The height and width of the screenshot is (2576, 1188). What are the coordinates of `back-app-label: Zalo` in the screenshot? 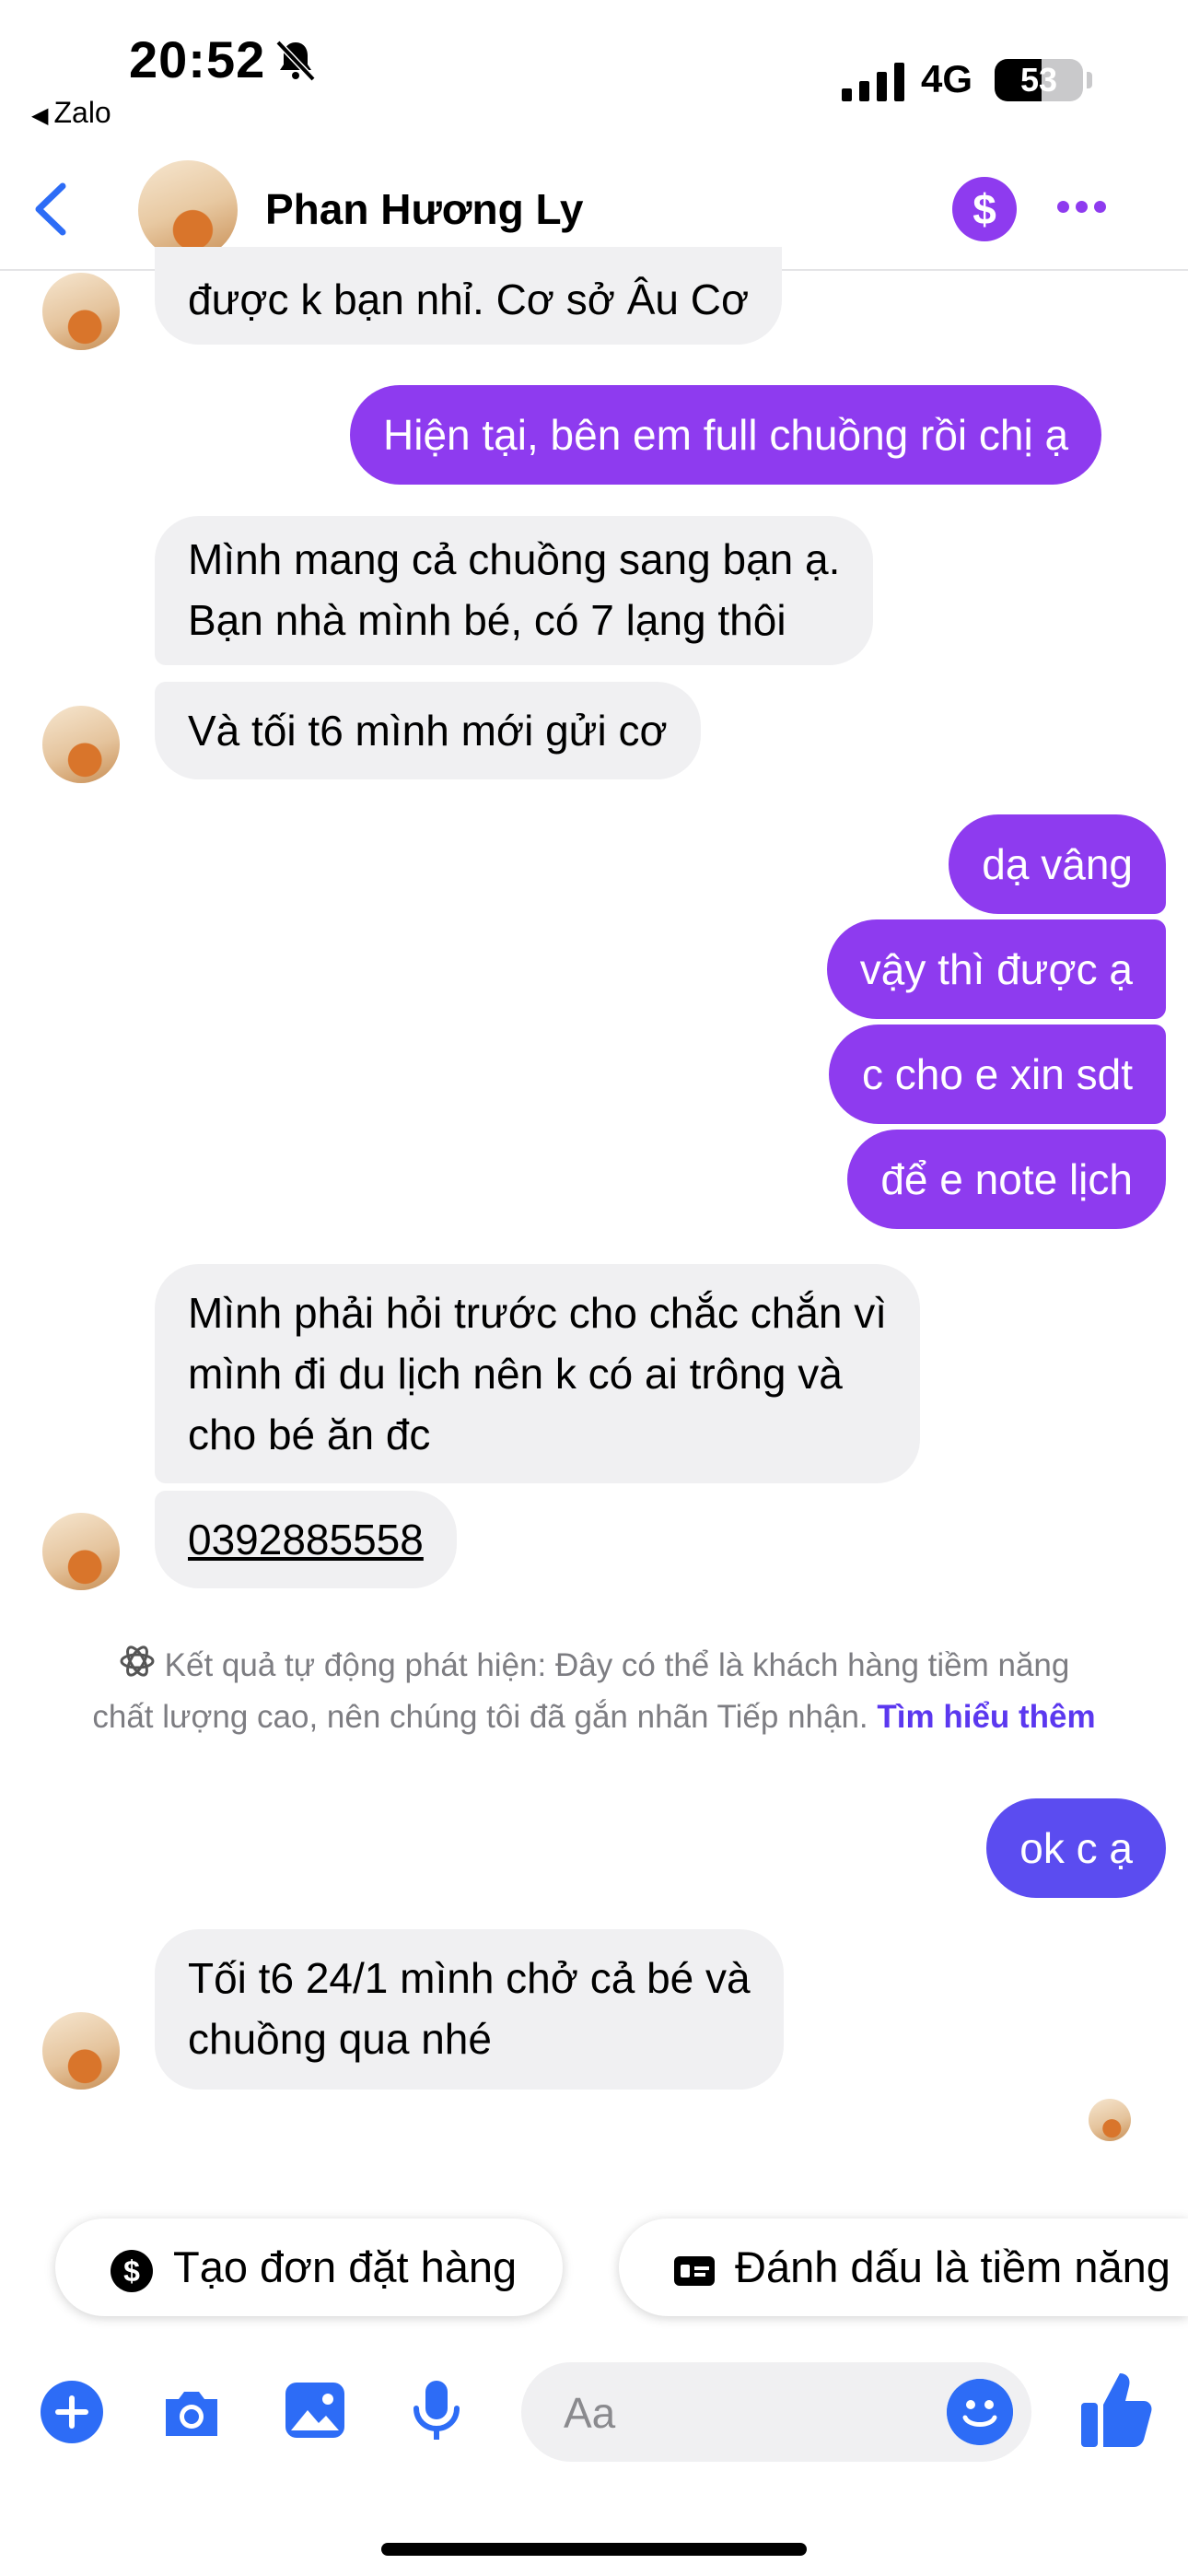 It's located at (82, 112).